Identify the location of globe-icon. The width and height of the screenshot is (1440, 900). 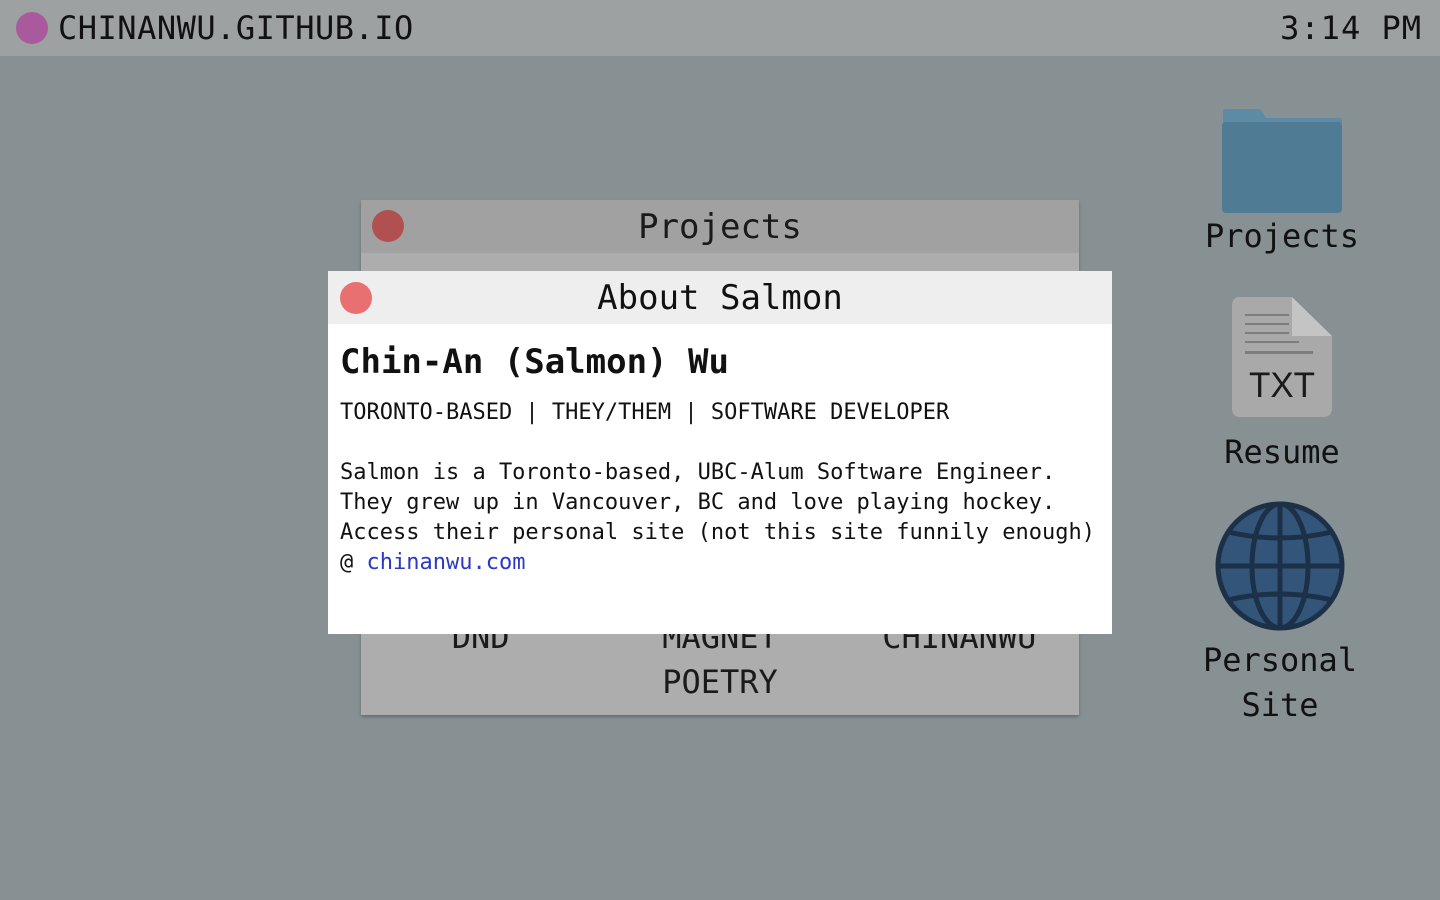
(1280, 566).